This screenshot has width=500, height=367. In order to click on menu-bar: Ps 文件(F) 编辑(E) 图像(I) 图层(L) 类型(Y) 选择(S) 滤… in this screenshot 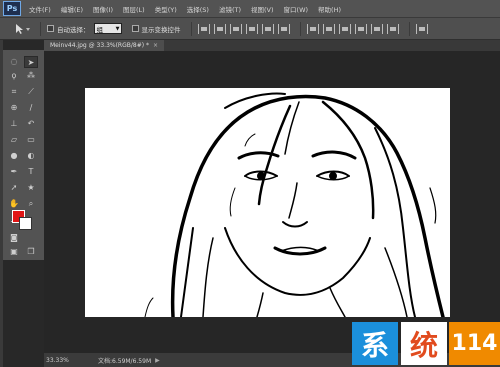, I will do `click(250, 9)`.